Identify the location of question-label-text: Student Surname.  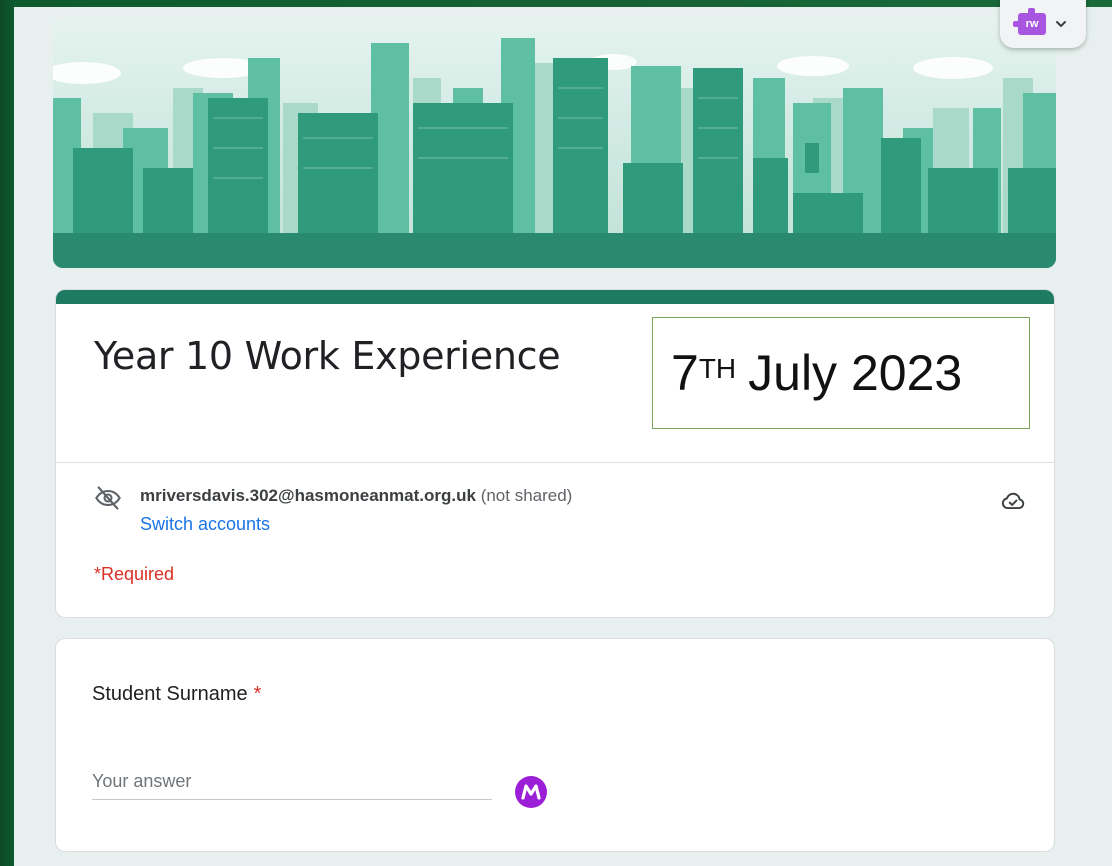
(170, 694).